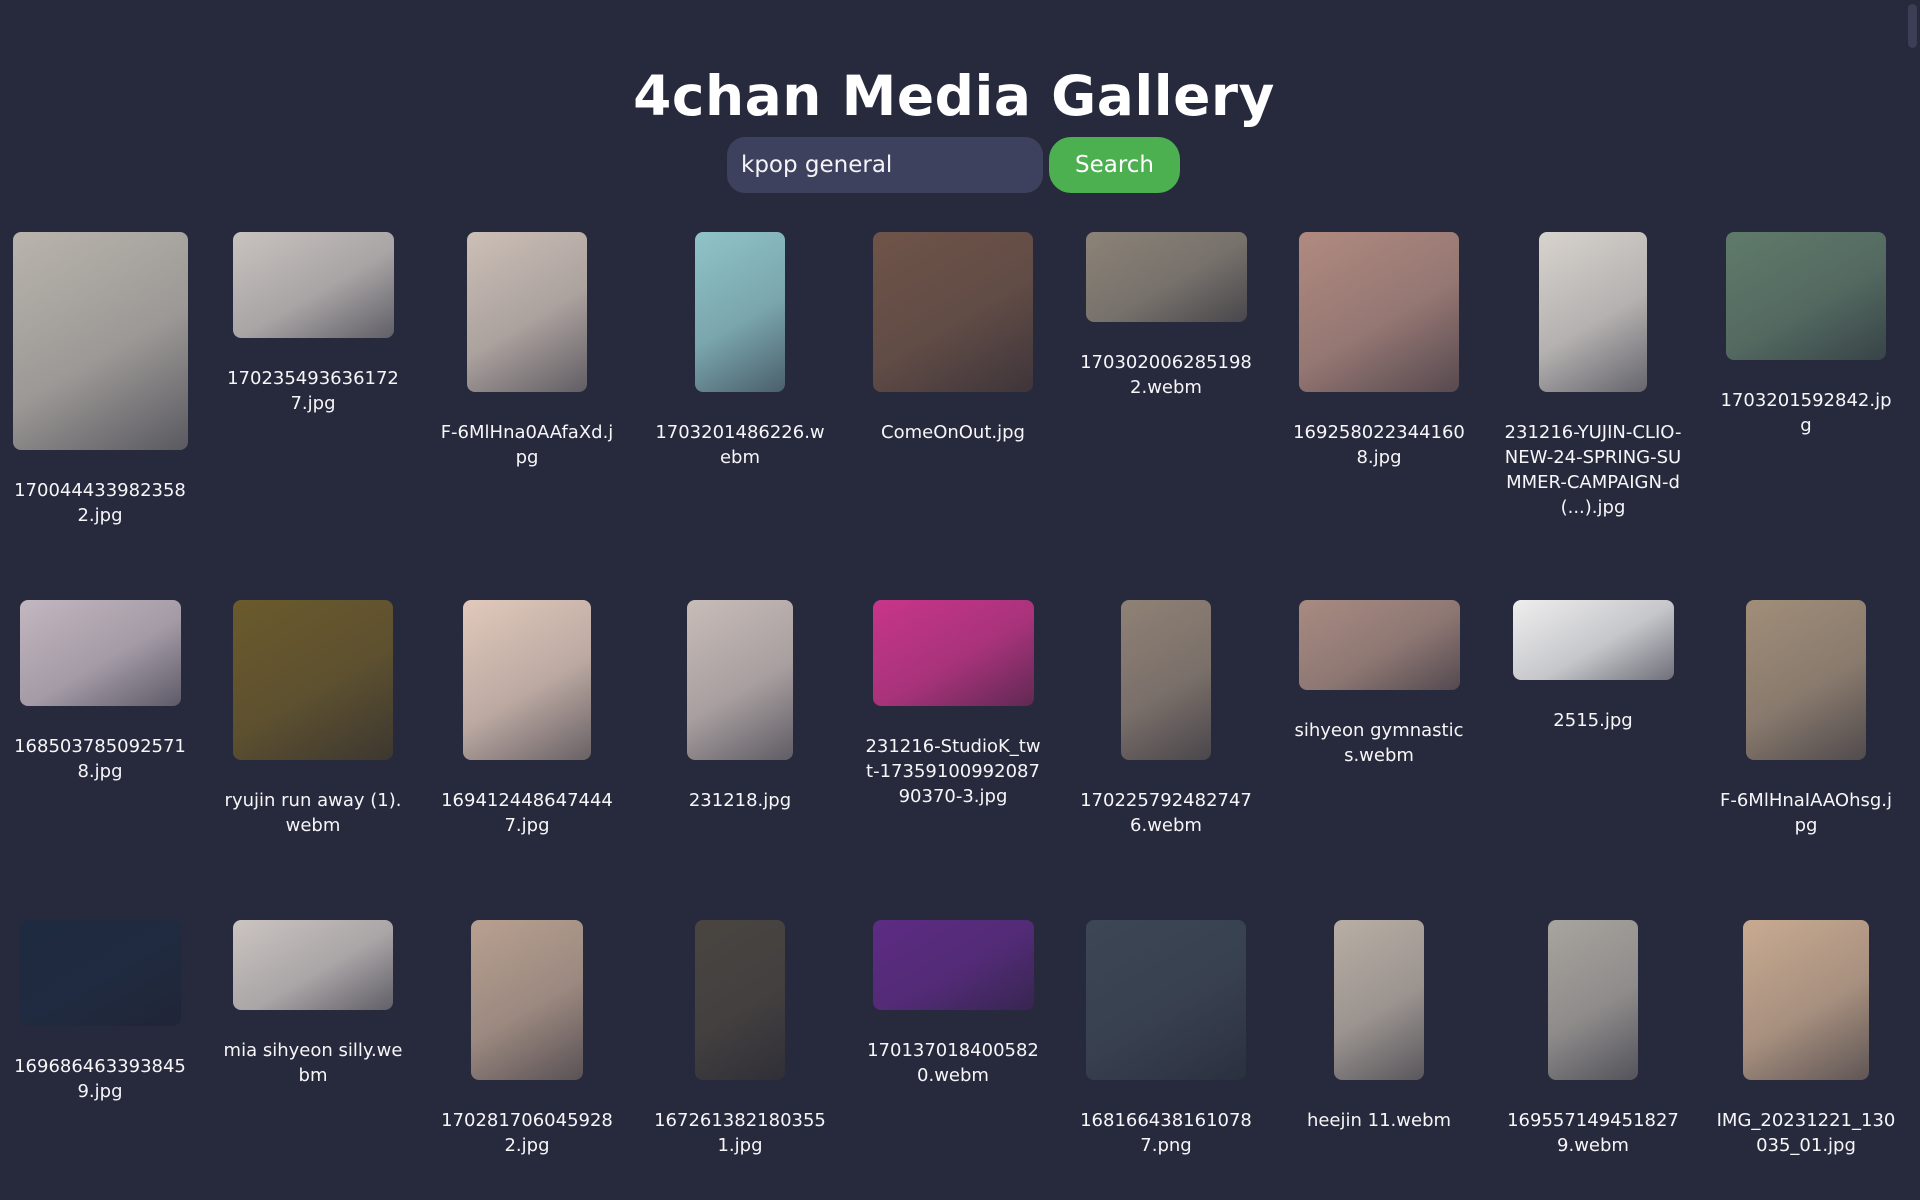 This screenshot has height=1200, width=1920. I want to click on gallery-item: 2515.jpg, so click(1593, 666).